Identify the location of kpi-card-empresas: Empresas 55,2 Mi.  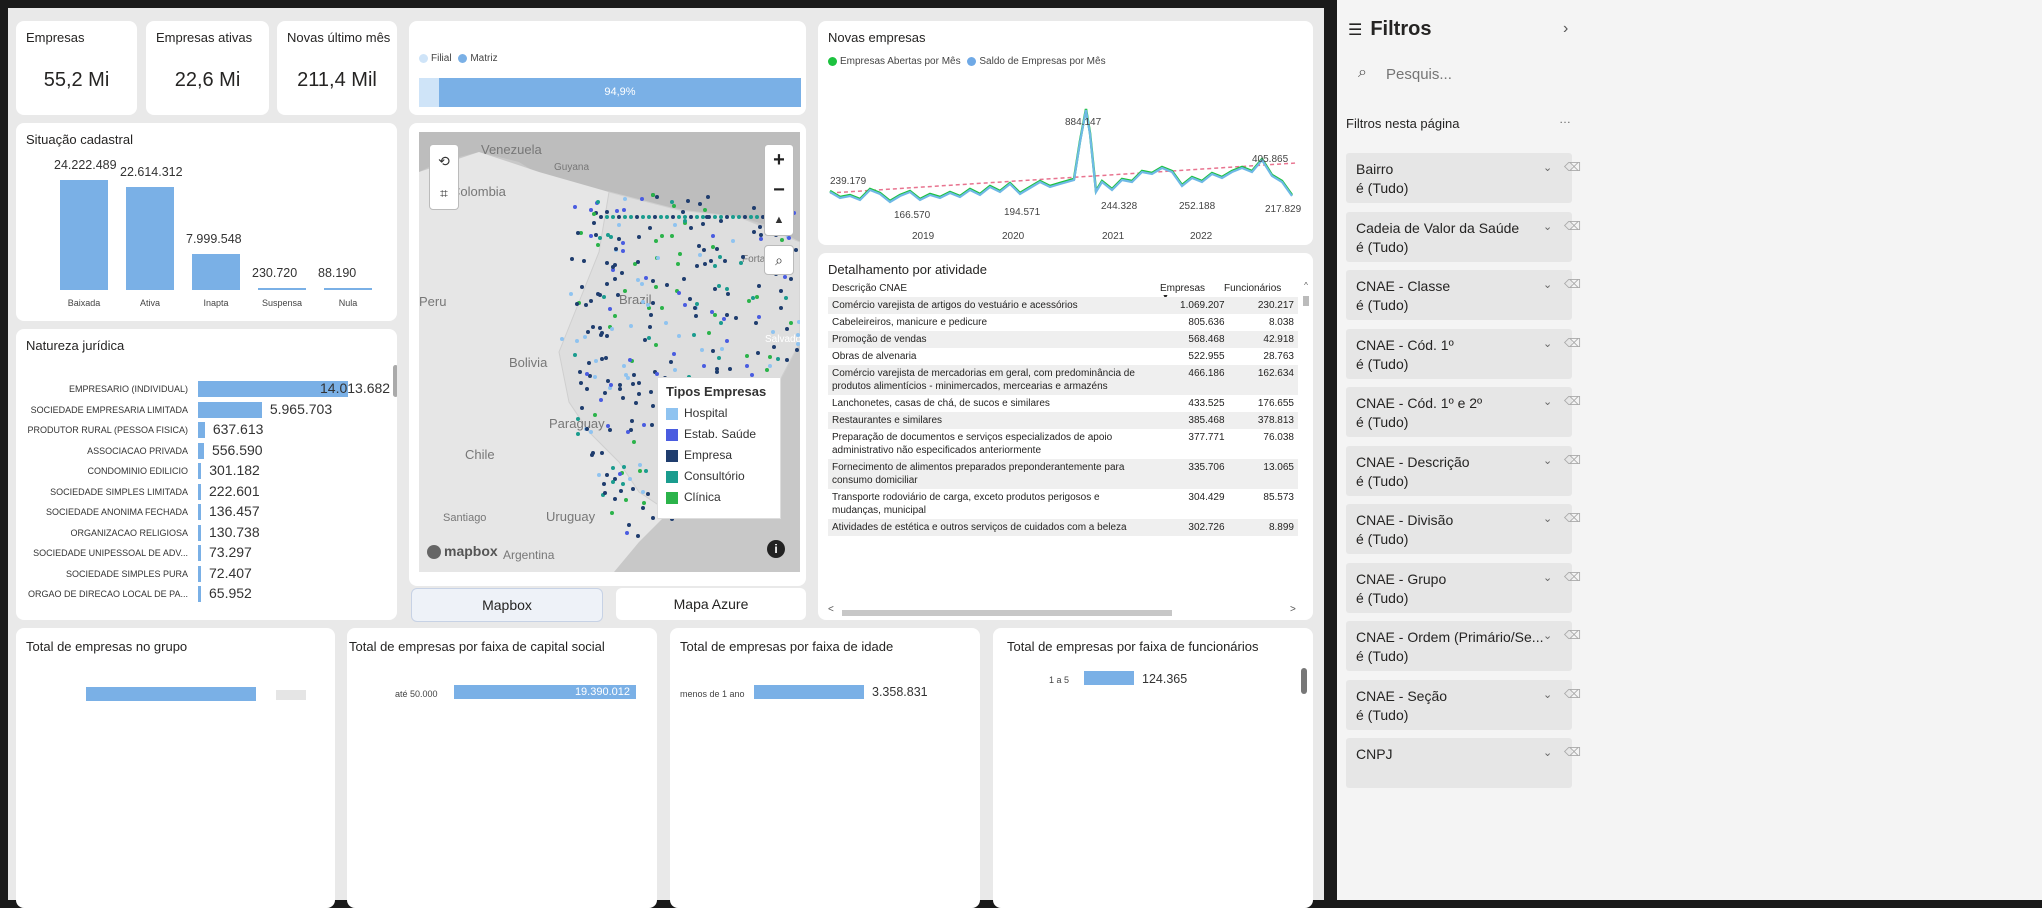
(76, 68).